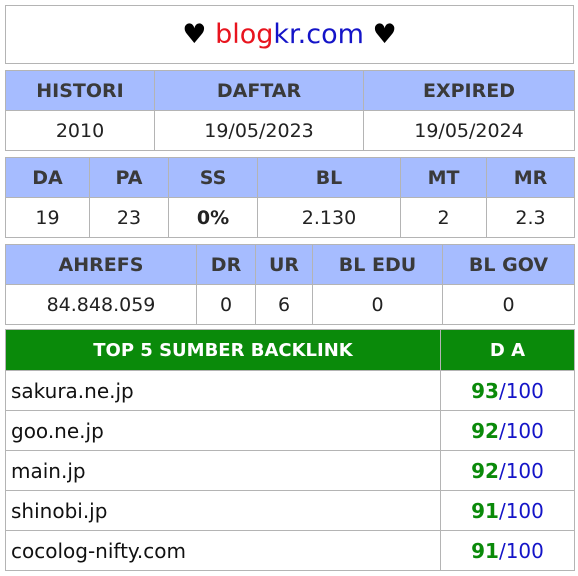  What do you see at coordinates (47, 177) in the screenshot?
I see `header-da: DA` at bounding box center [47, 177].